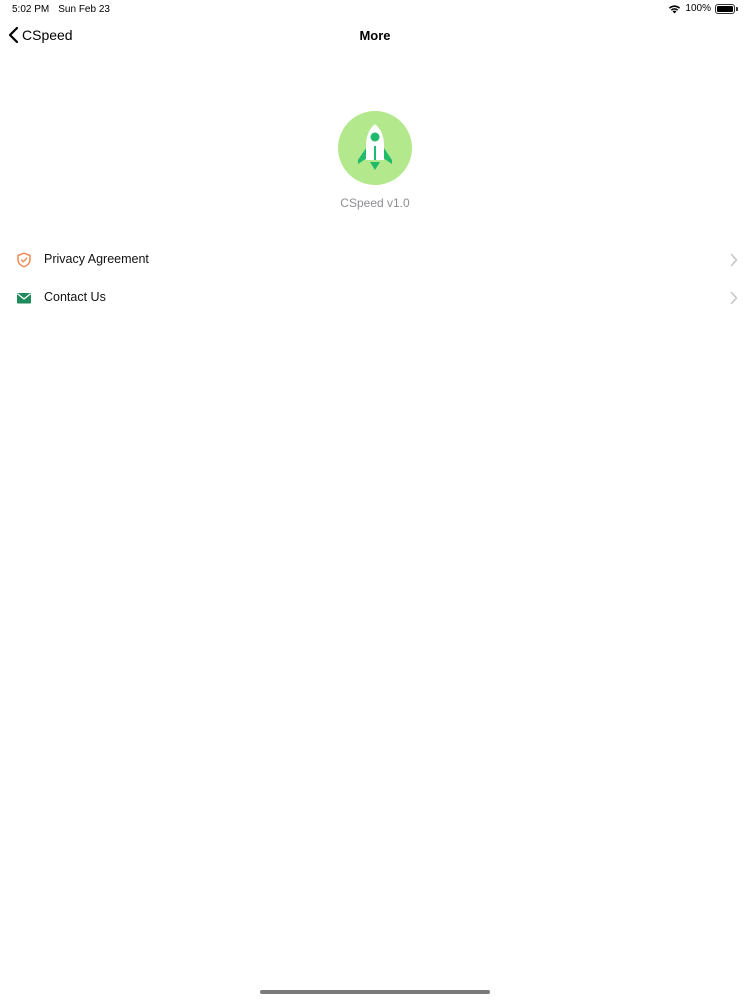  I want to click on contact-us-item: Contact Us, so click(375, 298).